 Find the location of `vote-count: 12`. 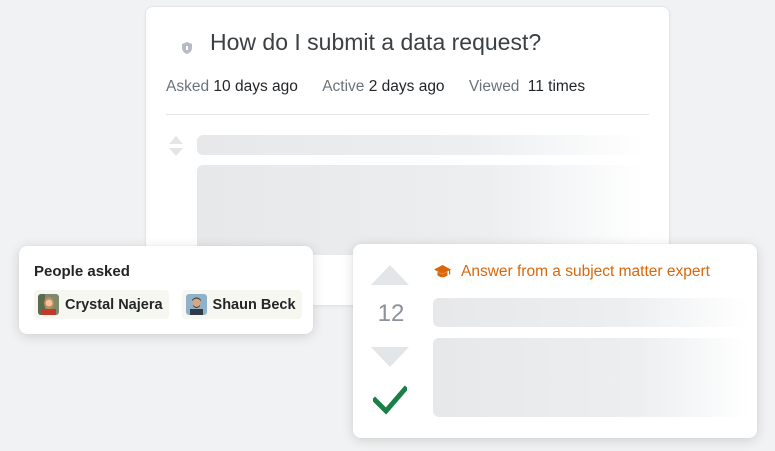

vote-count: 12 is located at coordinates (391, 313).